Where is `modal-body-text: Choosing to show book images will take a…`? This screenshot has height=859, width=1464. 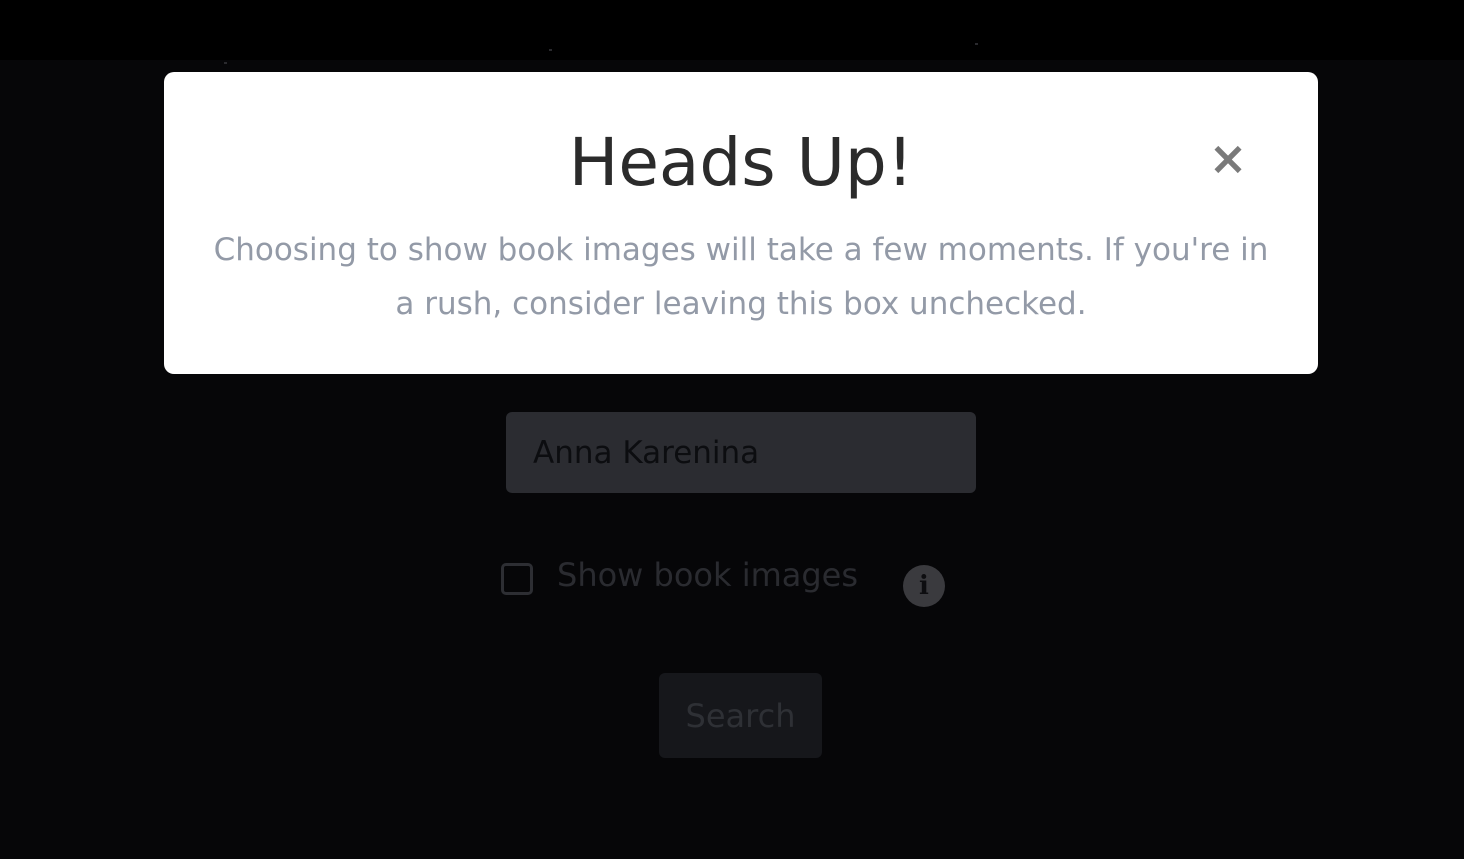 modal-body-text: Choosing to show book images will take a… is located at coordinates (741, 277).